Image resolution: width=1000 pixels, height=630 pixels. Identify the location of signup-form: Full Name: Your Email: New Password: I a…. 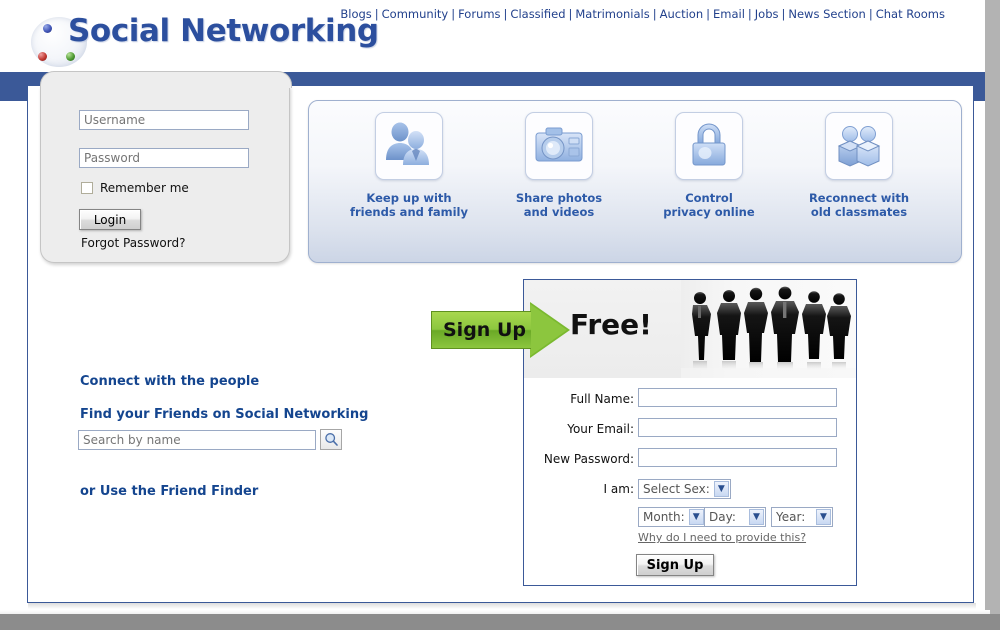
(690, 482).